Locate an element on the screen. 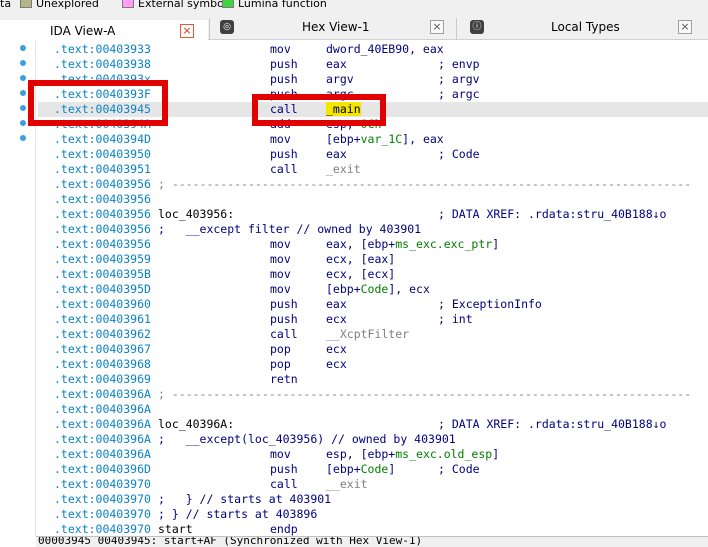  operand-token: argv is located at coordinates (340, 79).